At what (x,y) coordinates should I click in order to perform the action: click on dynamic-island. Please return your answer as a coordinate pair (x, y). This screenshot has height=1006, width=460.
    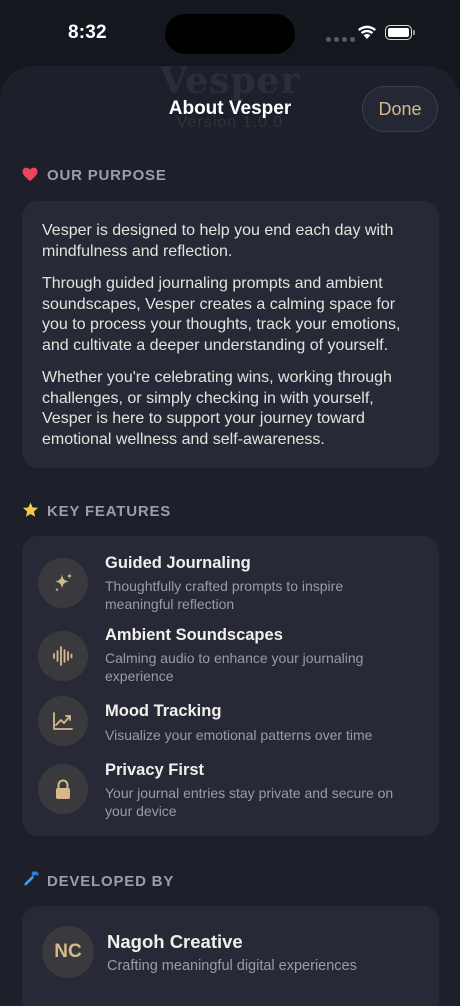
    Looking at the image, I should click on (230, 34).